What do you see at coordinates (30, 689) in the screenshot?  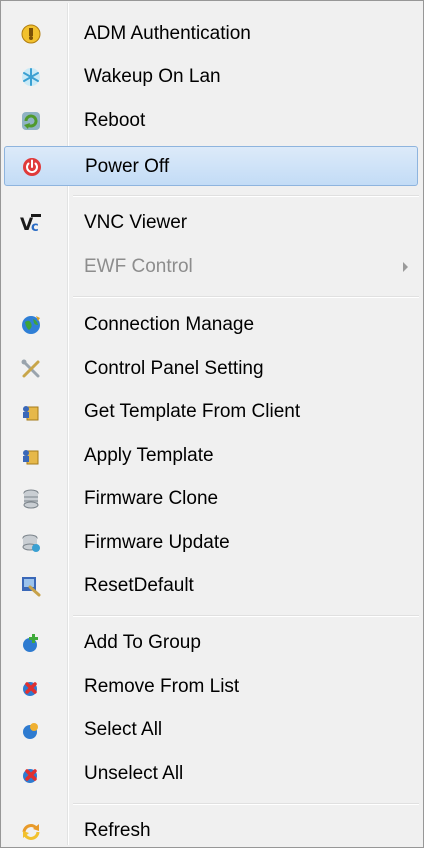 I see `remove-user-icon` at bounding box center [30, 689].